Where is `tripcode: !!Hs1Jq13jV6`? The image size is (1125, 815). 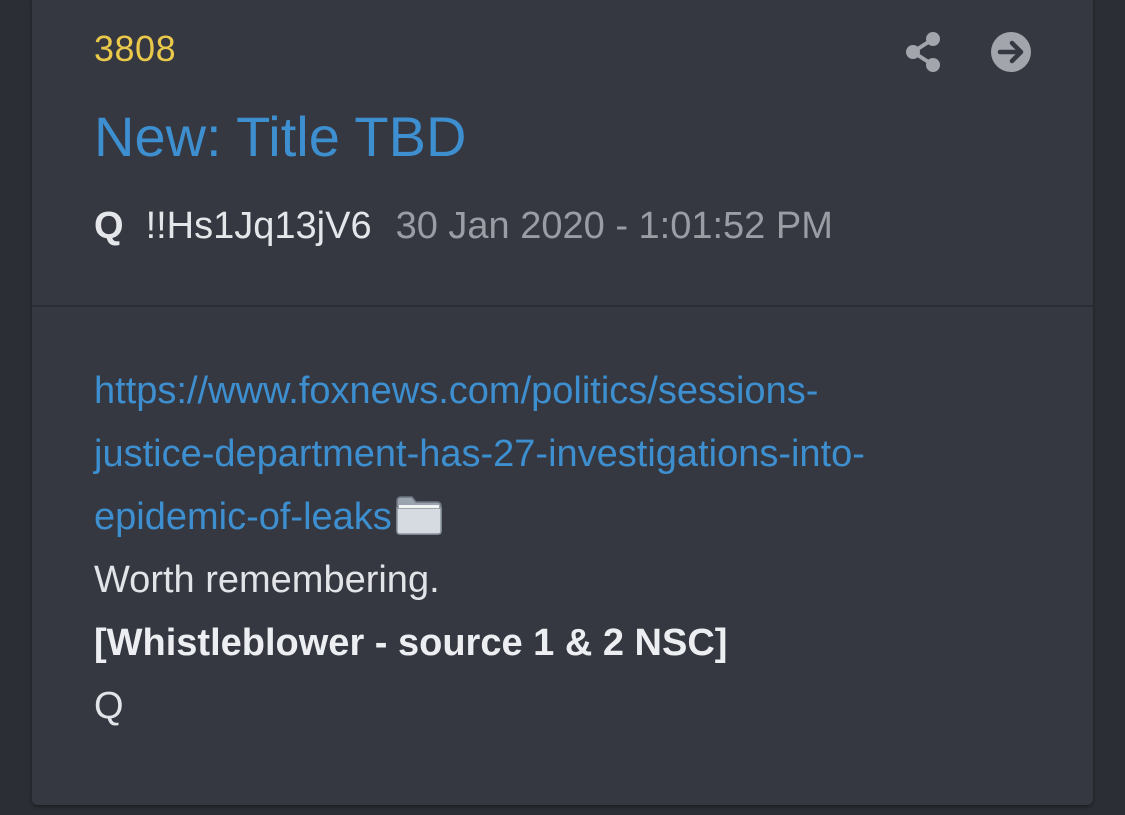 tripcode: !!Hs1Jq13jV6 is located at coordinates (258, 226).